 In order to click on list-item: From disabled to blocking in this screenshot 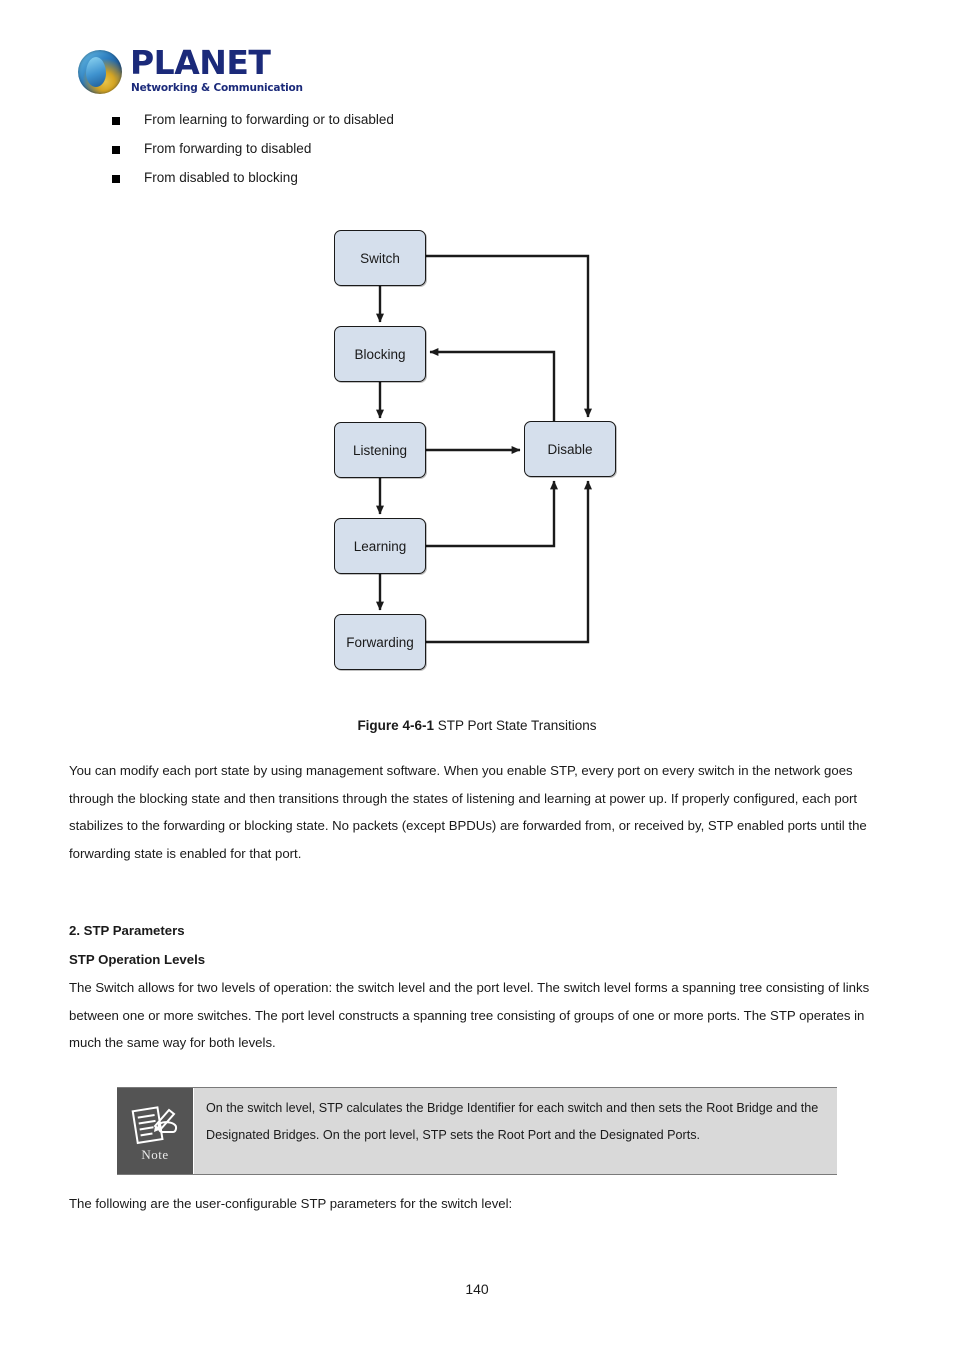, I will do `click(462, 182)`.